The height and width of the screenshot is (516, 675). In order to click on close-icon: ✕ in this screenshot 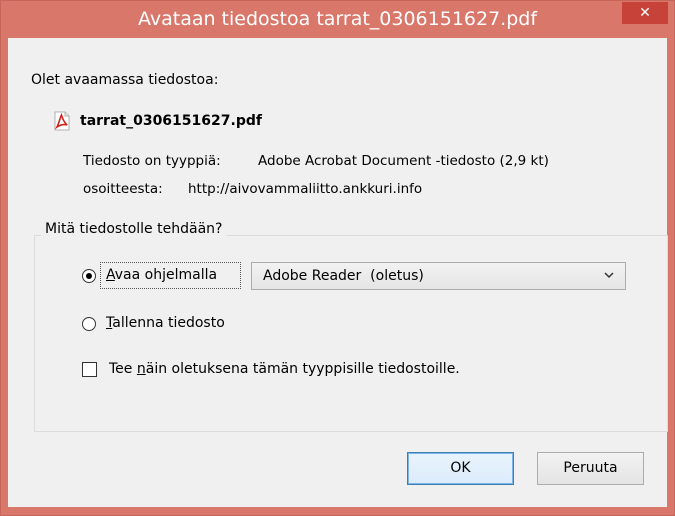, I will do `click(645, 13)`.